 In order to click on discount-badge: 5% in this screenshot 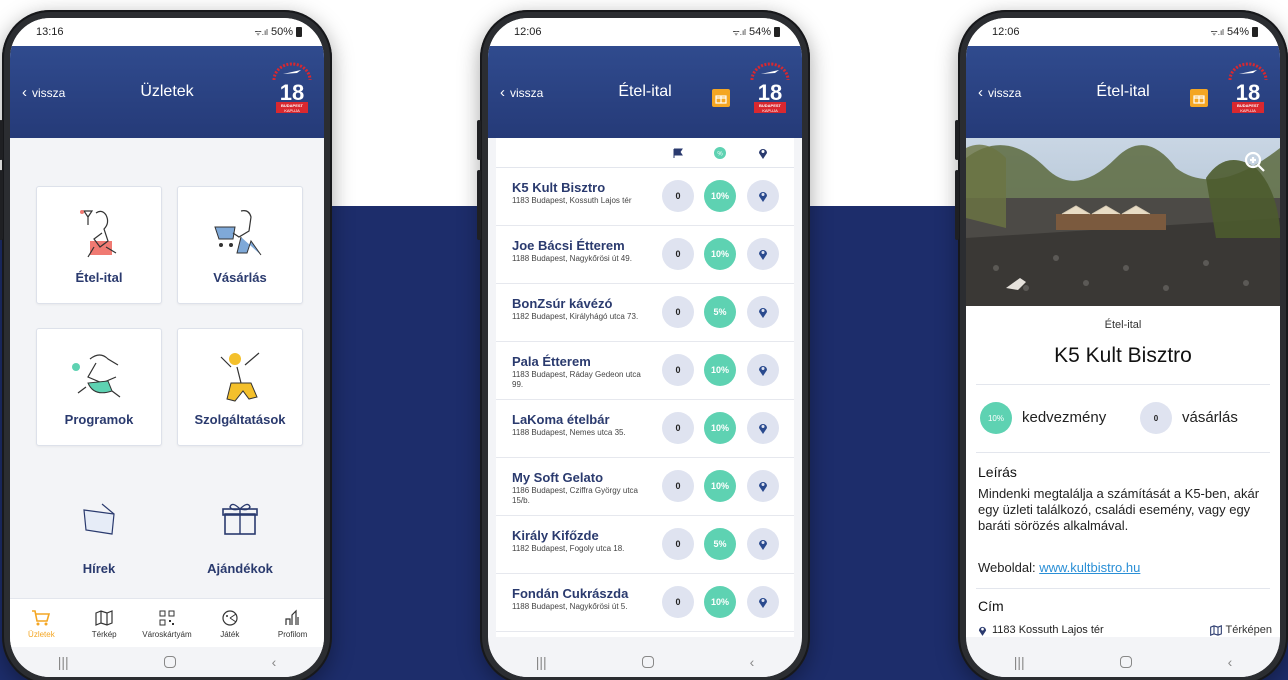, I will do `click(720, 312)`.